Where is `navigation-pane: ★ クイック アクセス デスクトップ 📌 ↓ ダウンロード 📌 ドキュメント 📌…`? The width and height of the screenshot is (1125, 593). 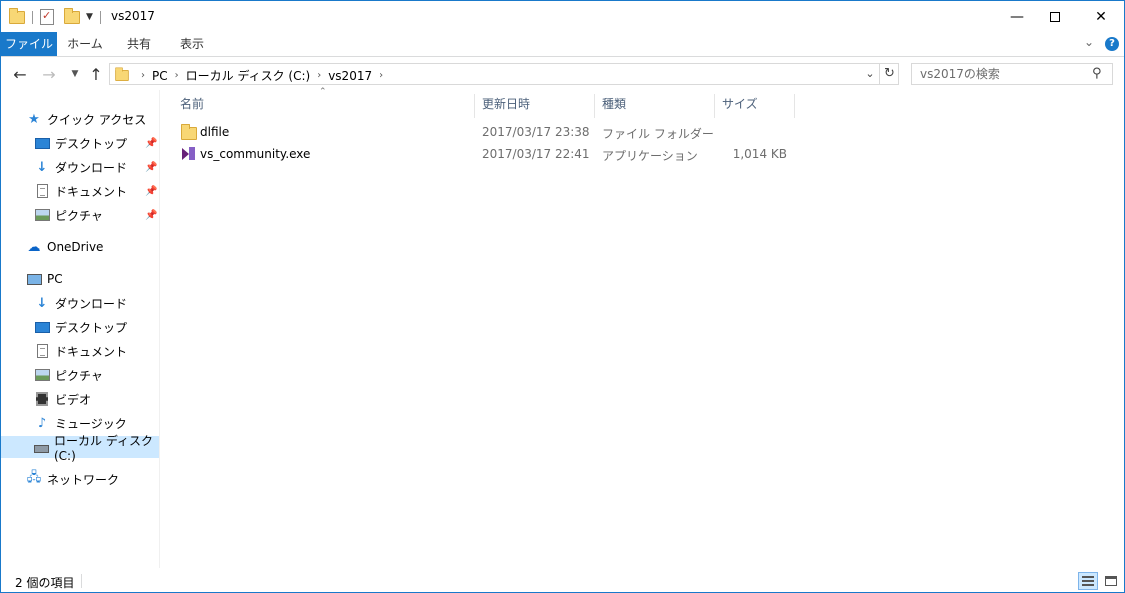
navigation-pane: ★ クイック アクセス デスクトップ 📌 ↓ ダウンロード 📌 ドキュメント 📌… is located at coordinates (80, 334).